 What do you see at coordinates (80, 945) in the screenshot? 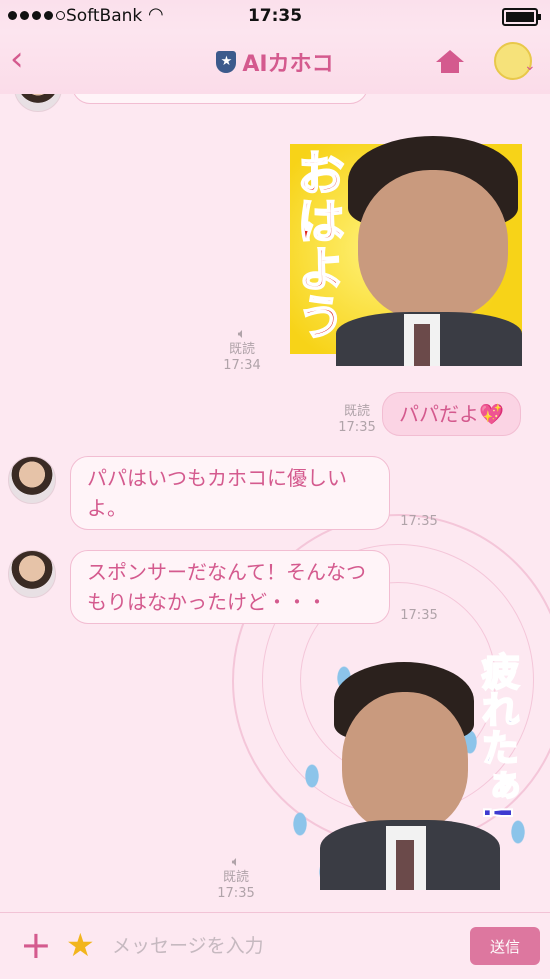
I see `star-icon: ★` at bounding box center [80, 945].